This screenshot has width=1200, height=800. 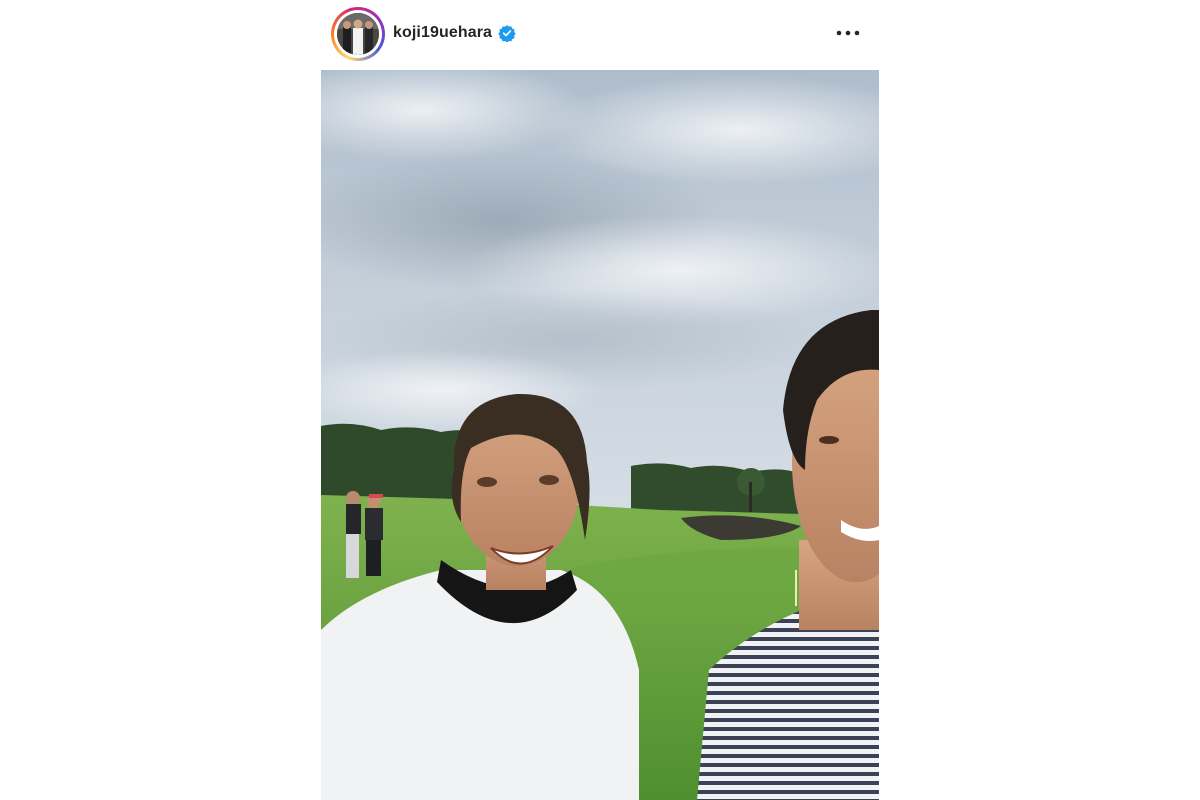 I want to click on more-options-button, so click(x=848, y=33).